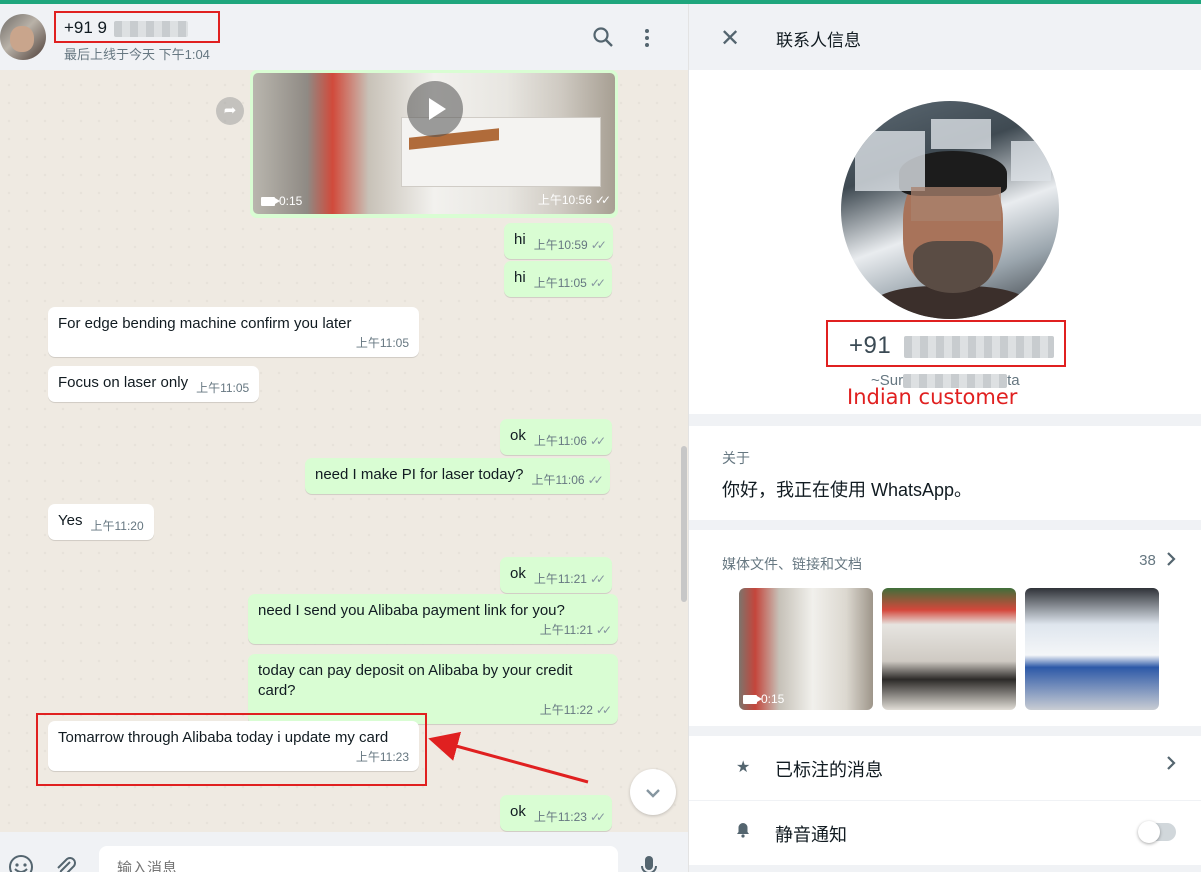  I want to click on contact-avatar, so click(23, 37).